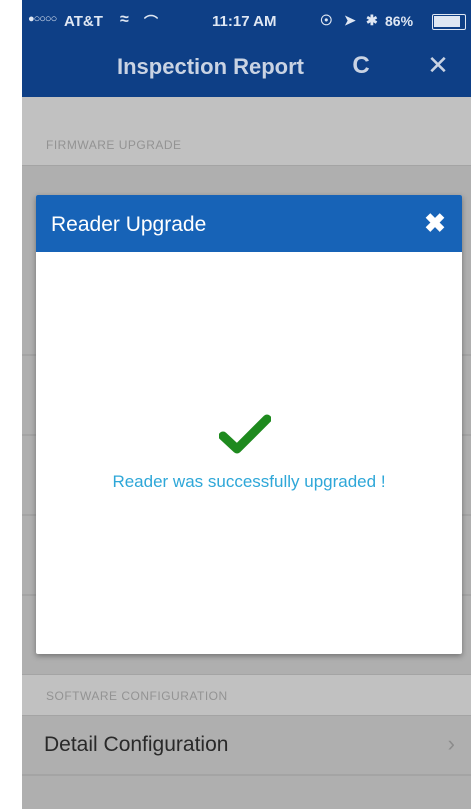 This screenshot has width=471, height=809. I want to click on status-bar: ●○○○○ AT&T ≈ ⌒ 11:17 AM ☉ ➤ ✱ 86%, so click(246, 22).